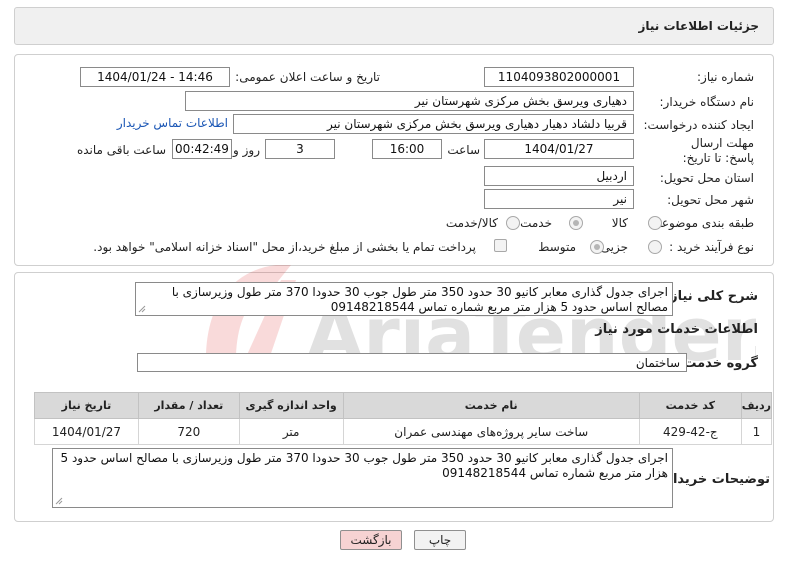 This screenshot has width=788, height=566. I want to click on category-radio-service, so click(576, 223).